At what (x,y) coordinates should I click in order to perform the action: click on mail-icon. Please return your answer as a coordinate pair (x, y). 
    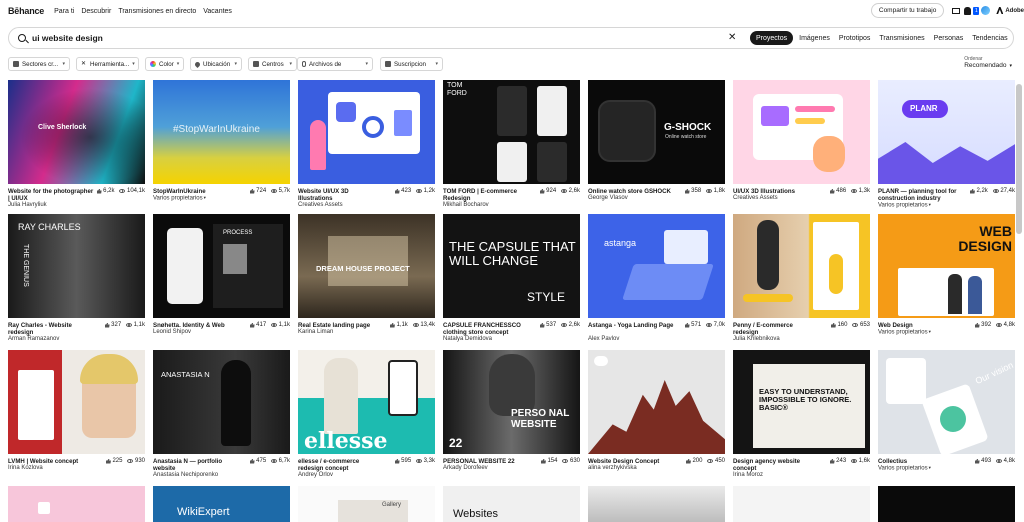
    Looking at the image, I should click on (956, 10).